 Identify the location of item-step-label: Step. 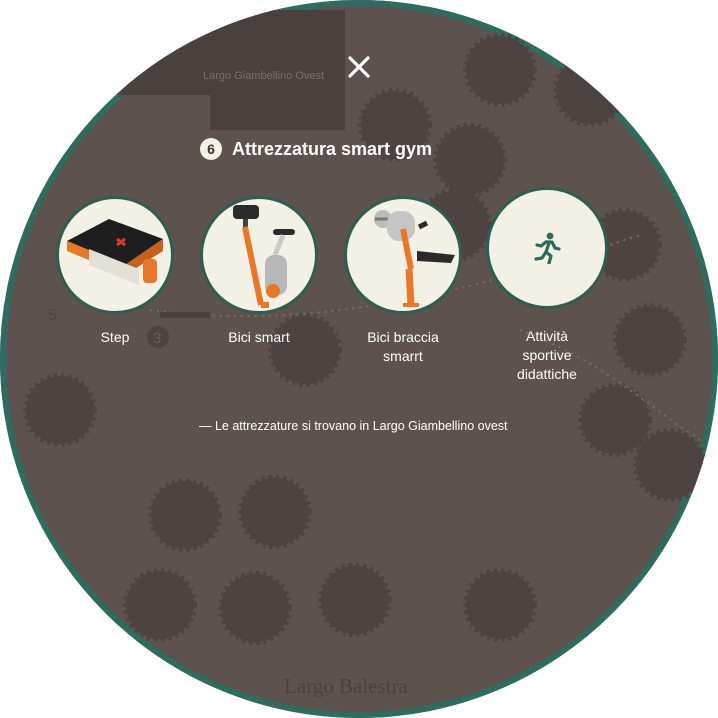
(115, 337).